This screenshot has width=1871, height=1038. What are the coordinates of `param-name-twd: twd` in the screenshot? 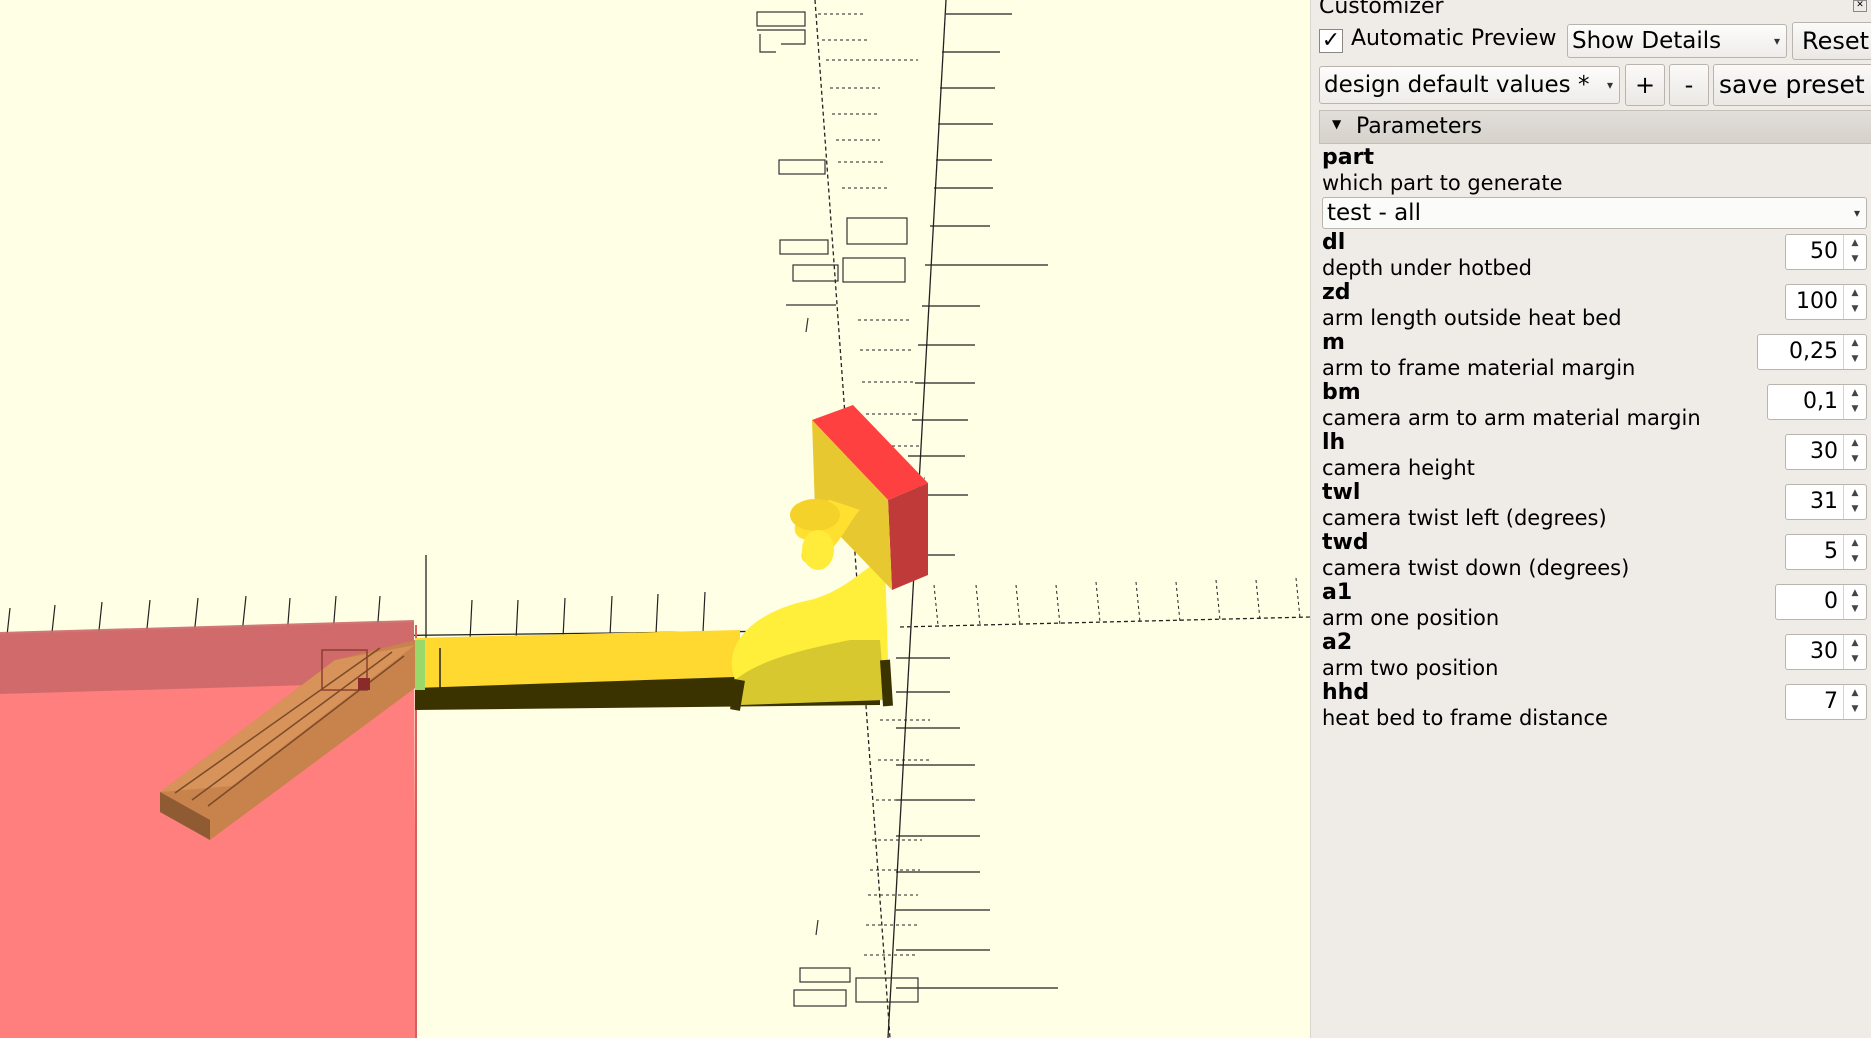 It's located at (1345, 542).